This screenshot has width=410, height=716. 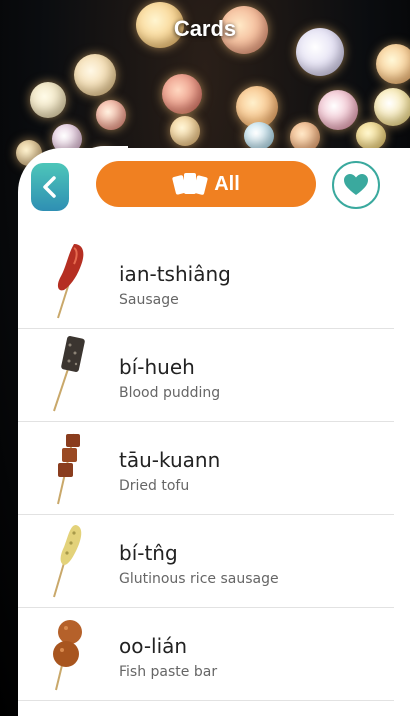 I want to click on rice-sausage-skewer-icon, so click(x=67, y=561).